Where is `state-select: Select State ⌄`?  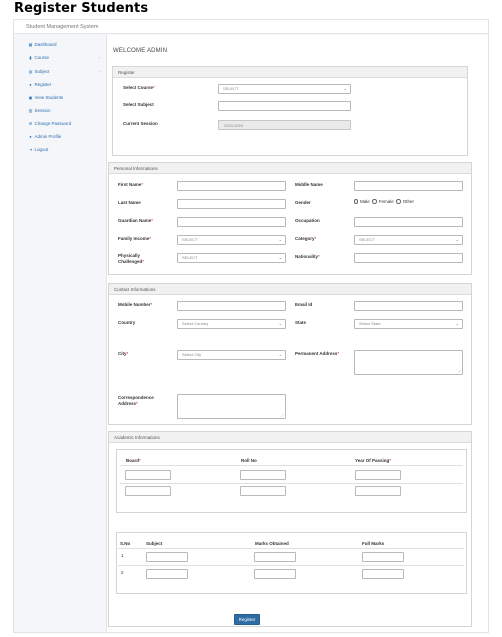
state-select: Select State ⌄ is located at coordinates (408, 324).